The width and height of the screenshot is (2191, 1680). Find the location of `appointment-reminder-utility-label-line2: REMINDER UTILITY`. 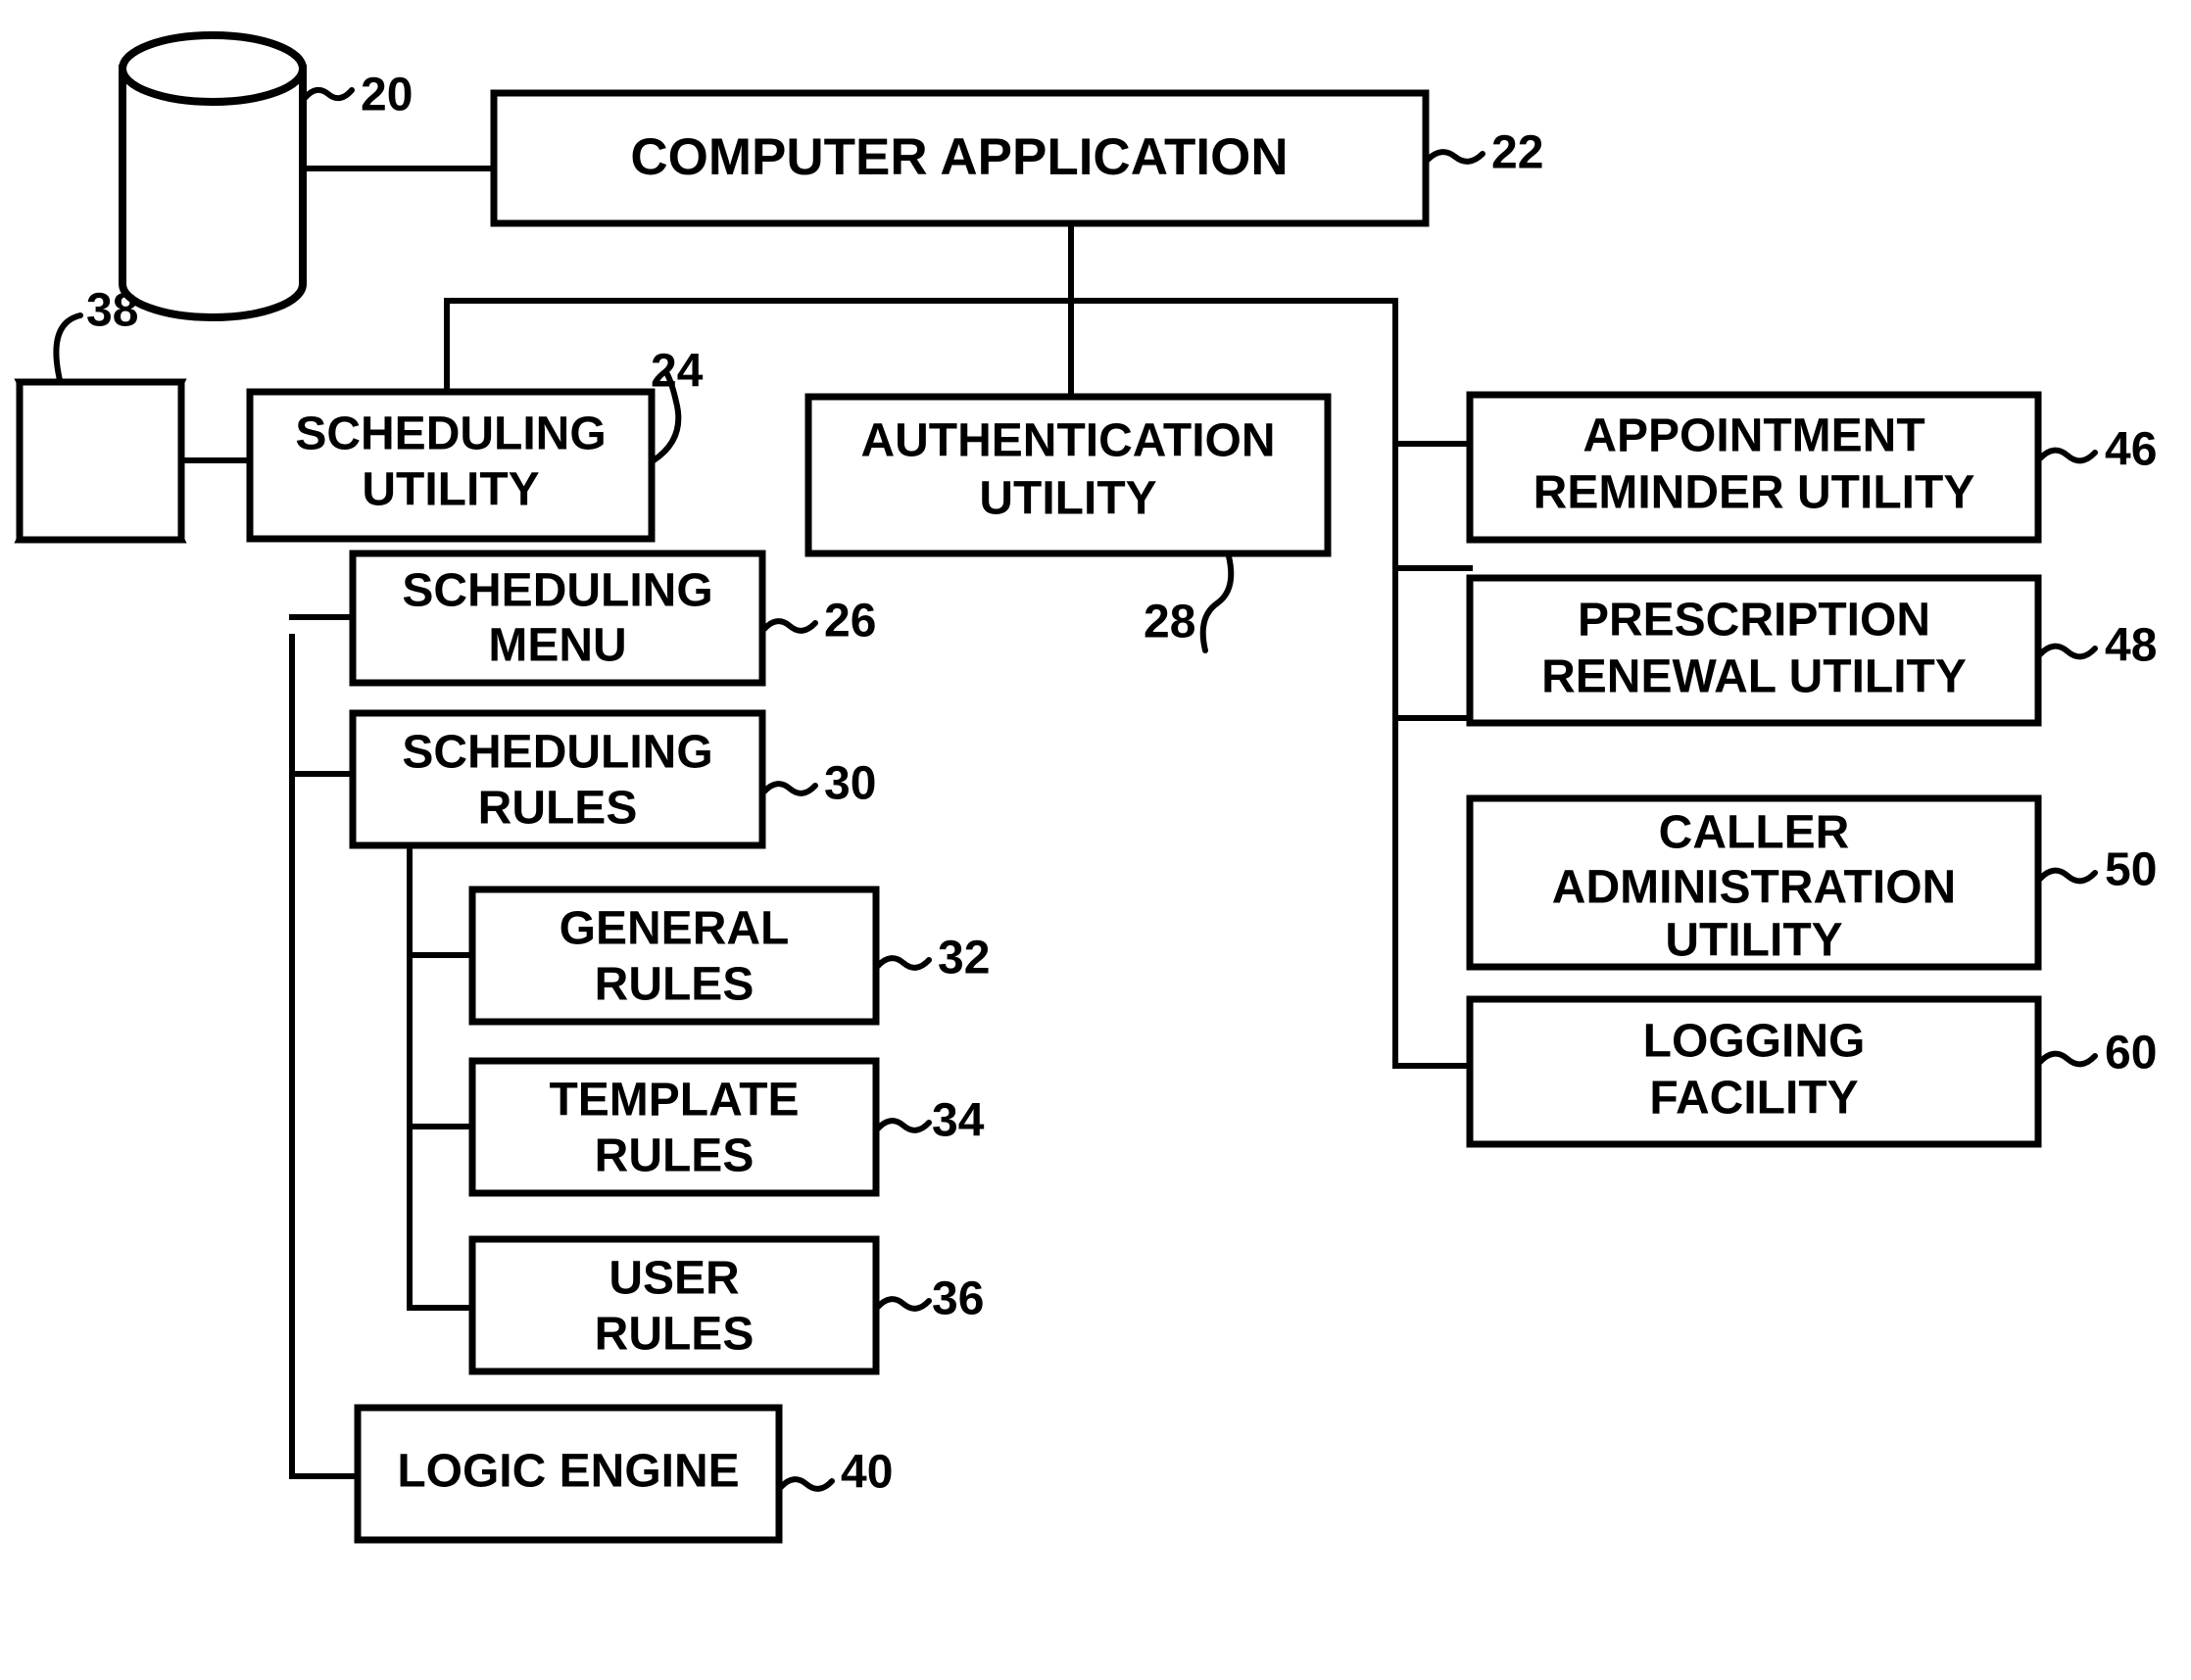

appointment-reminder-utility-label-line2: REMINDER UTILITY is located at coordinates (1755, 493).